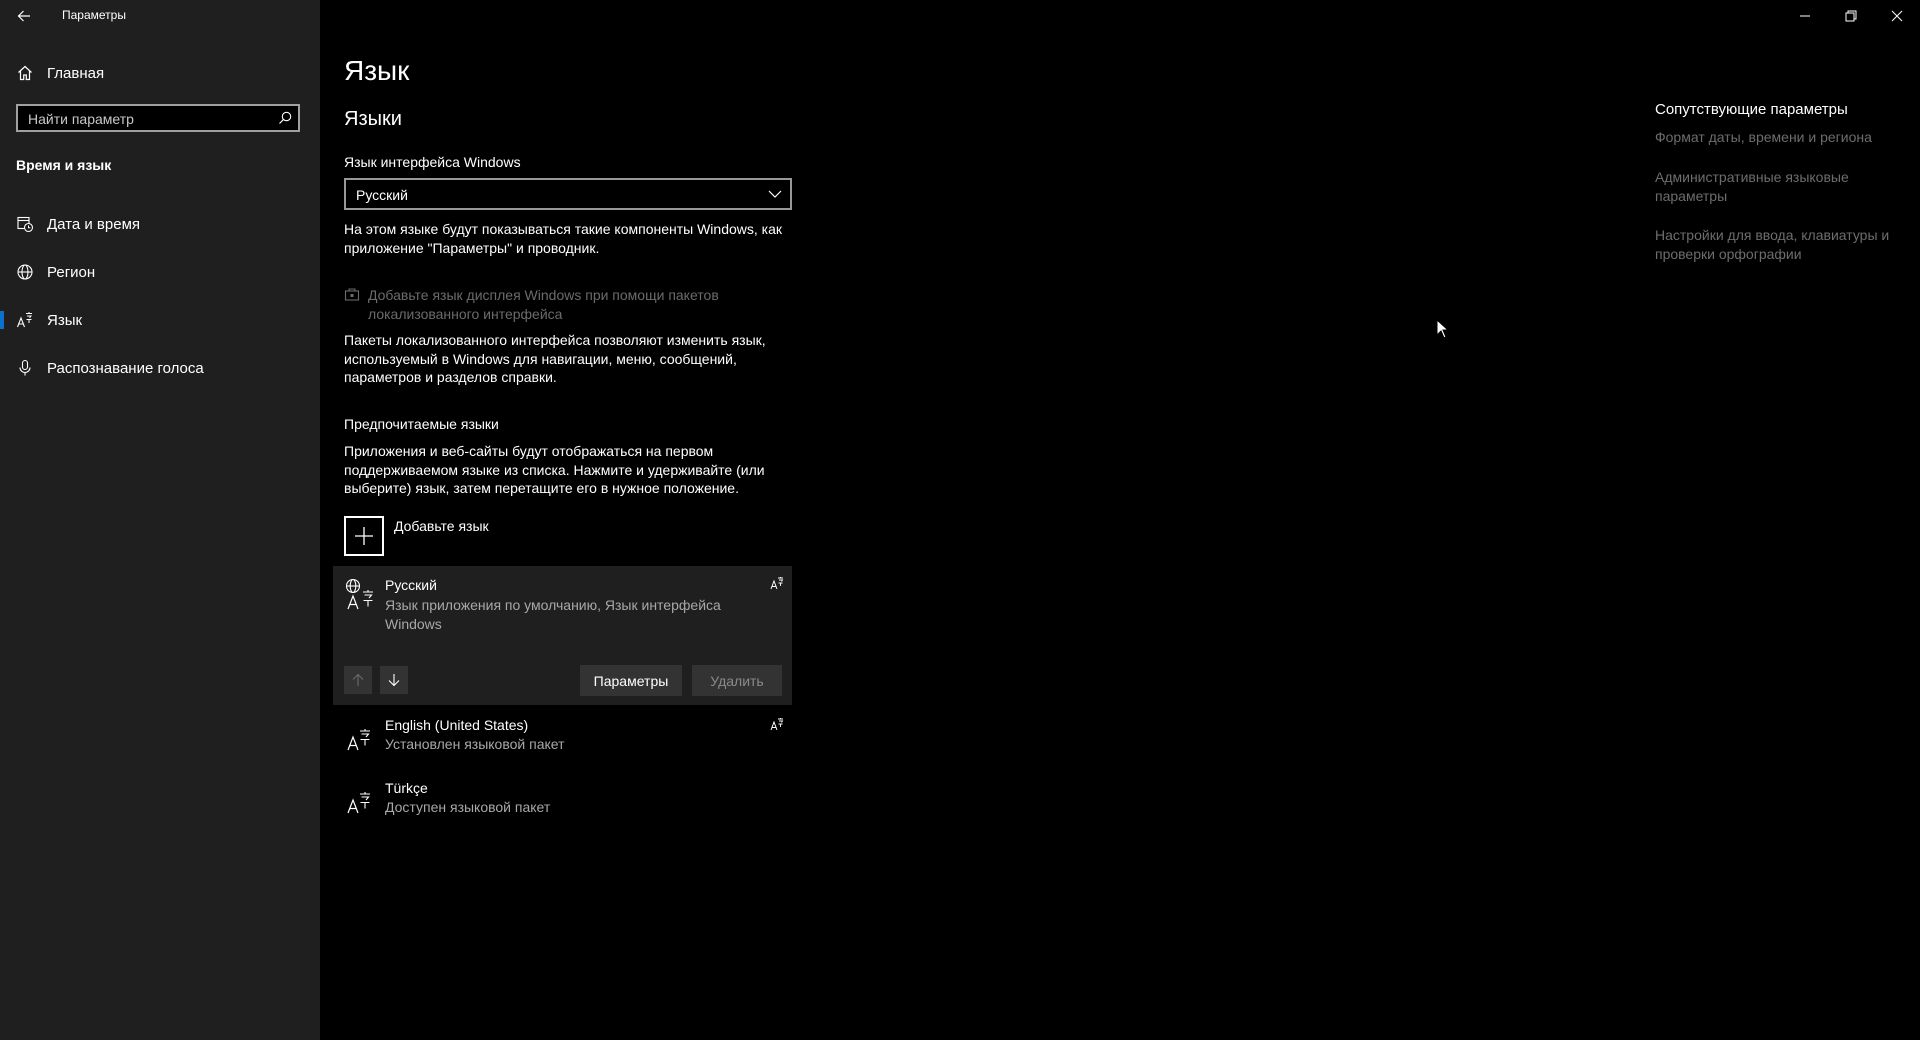 This screenshot has height=1040, width=1920. I want to click on plus-icon, so click(364, 536).